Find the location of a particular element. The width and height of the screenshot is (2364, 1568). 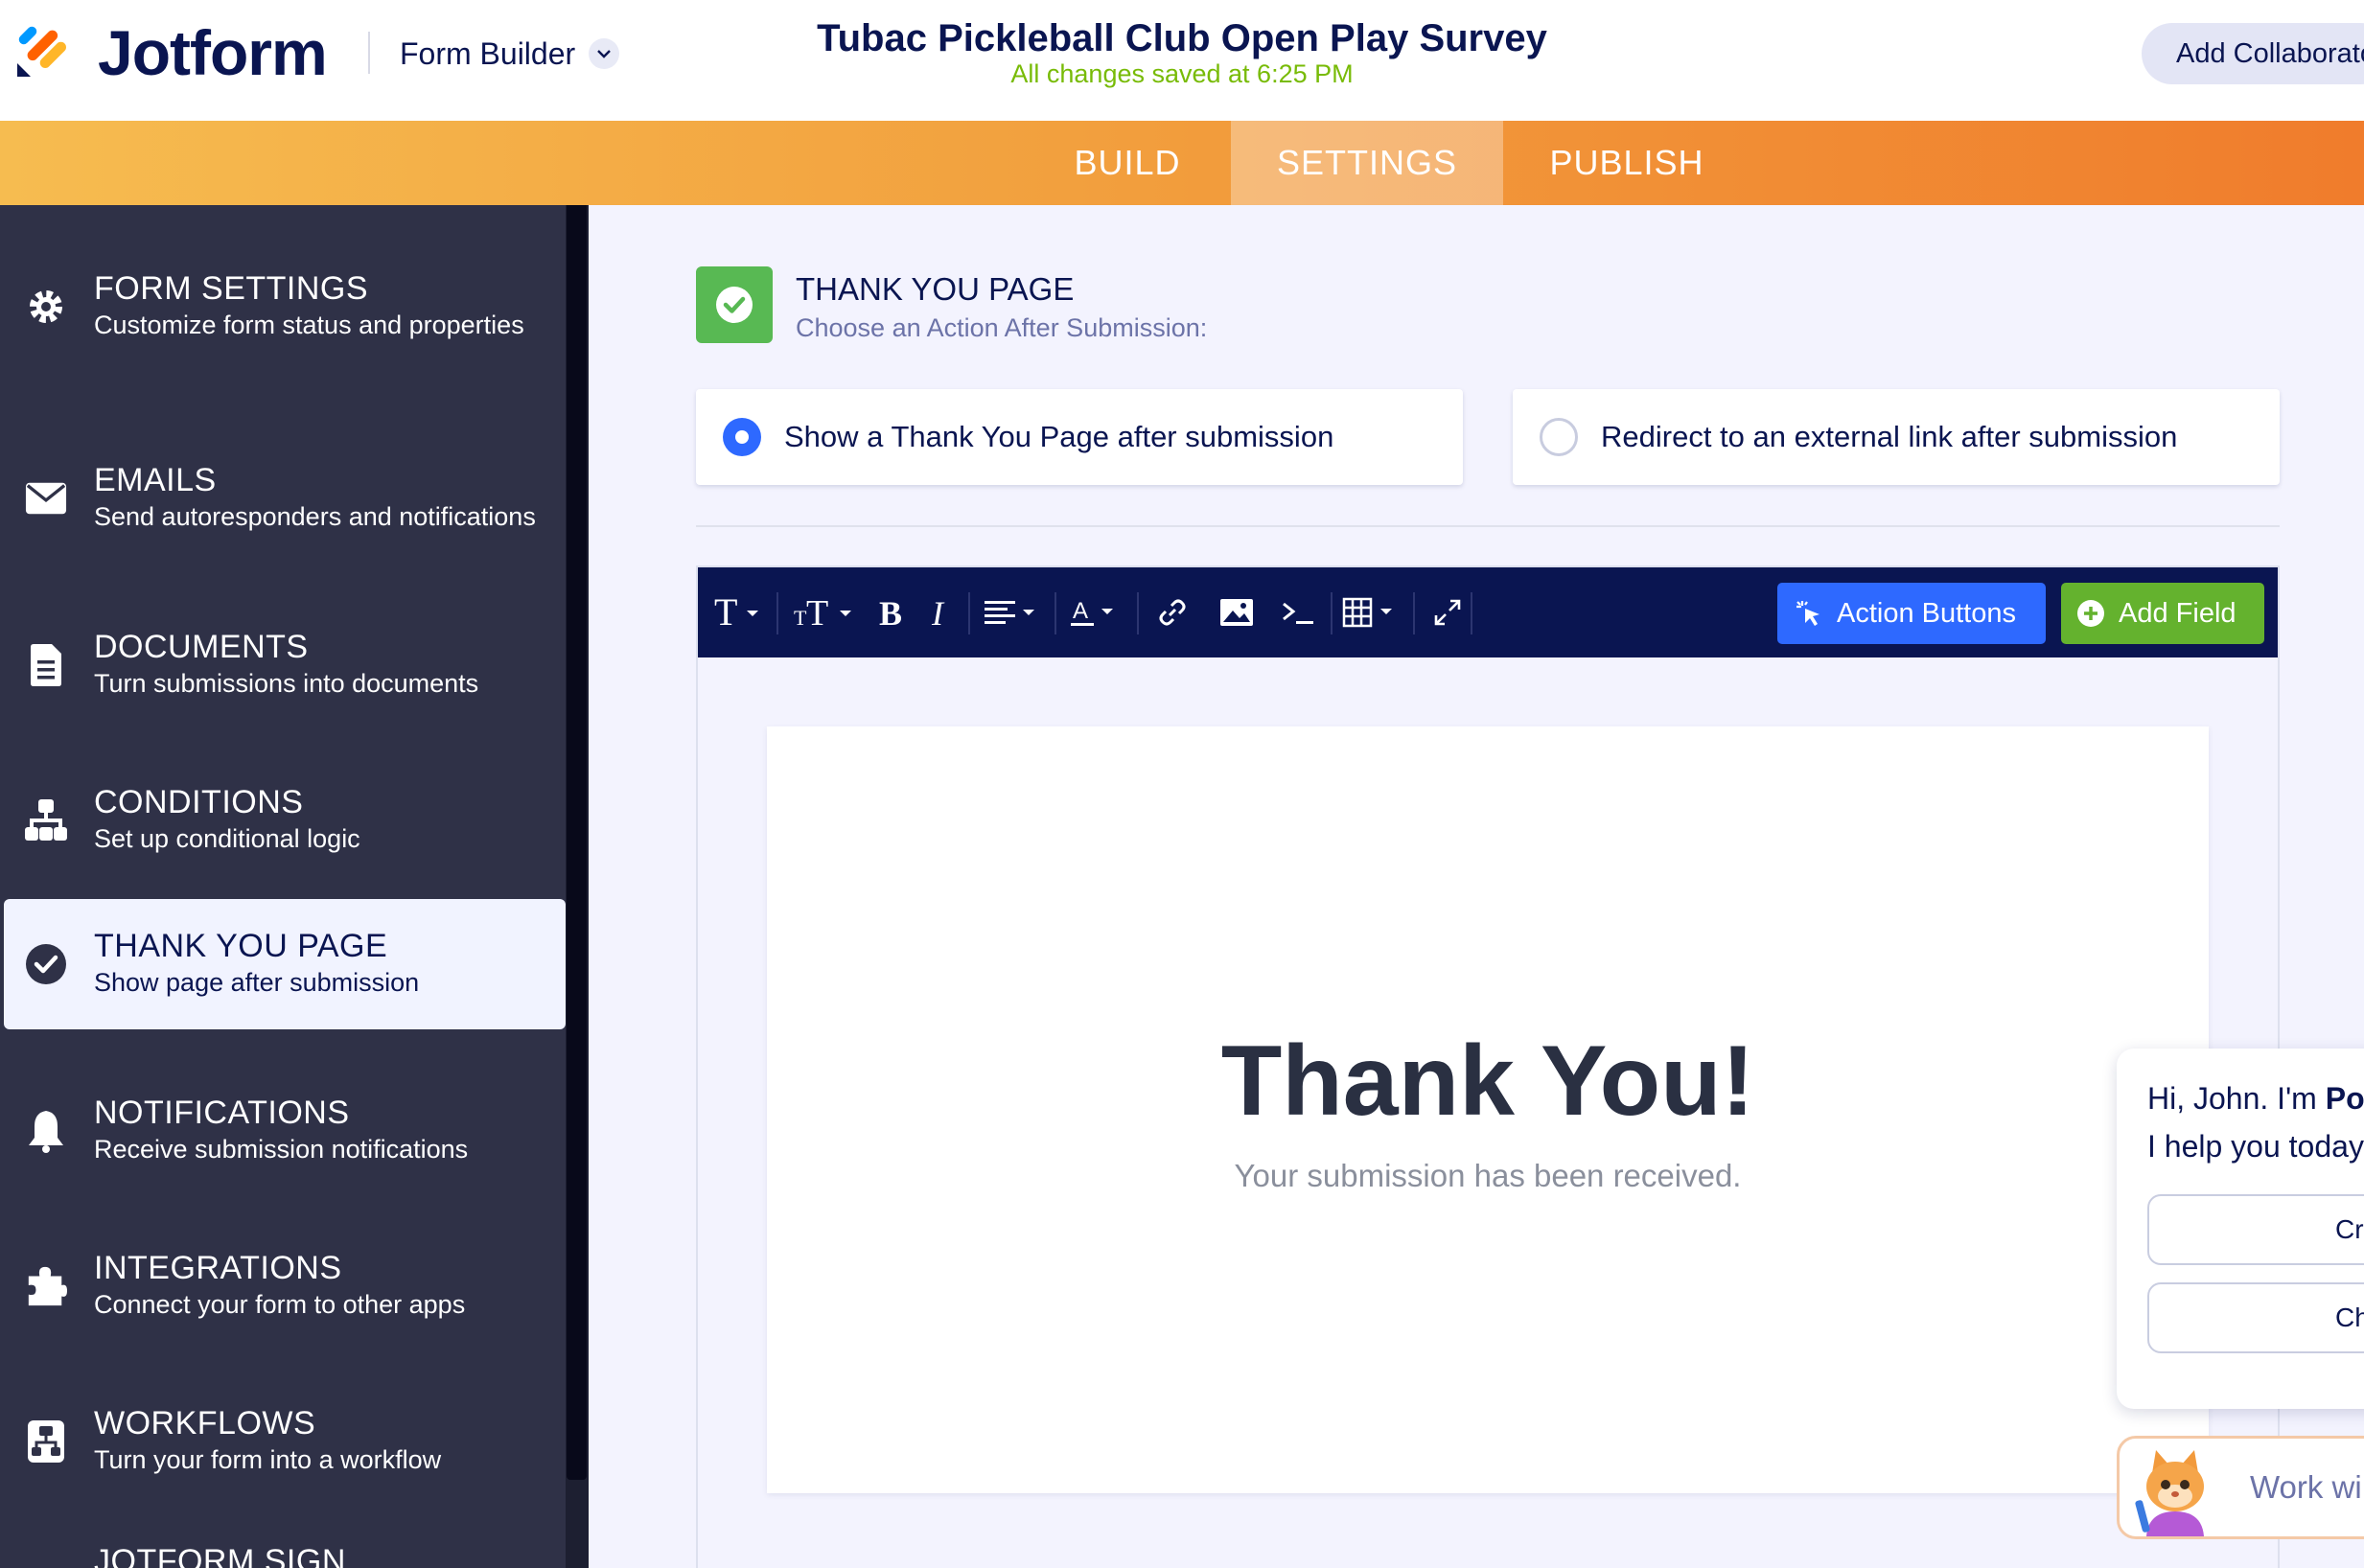

add-field-label: Add Field is located at coordinates (2178, 613).